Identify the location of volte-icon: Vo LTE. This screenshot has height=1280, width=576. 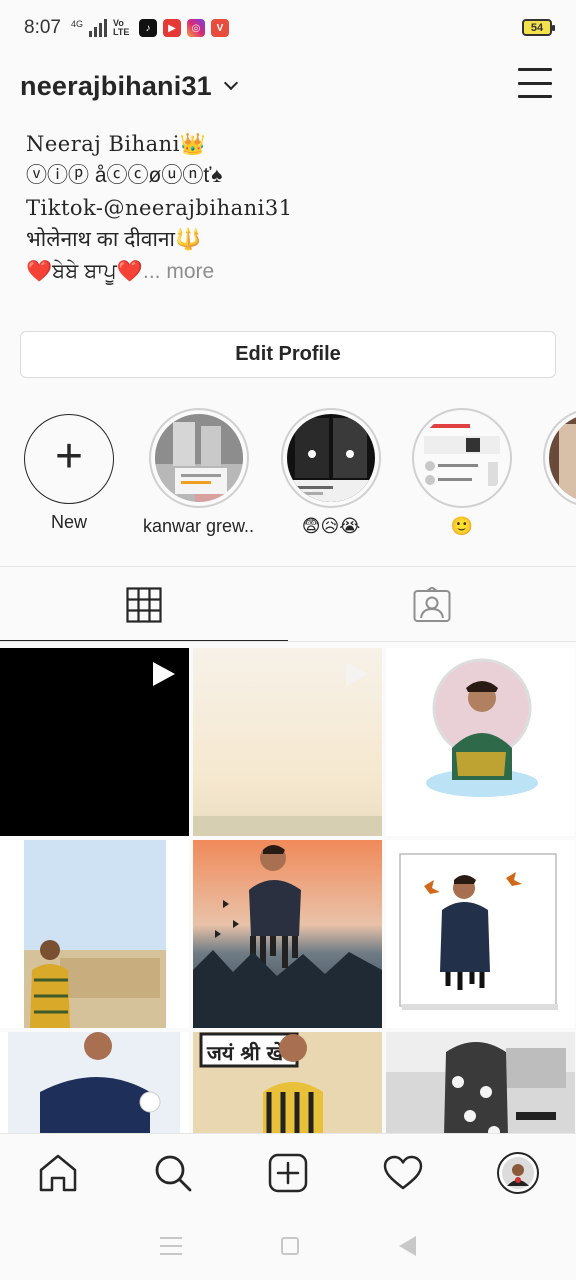
(121, 27).